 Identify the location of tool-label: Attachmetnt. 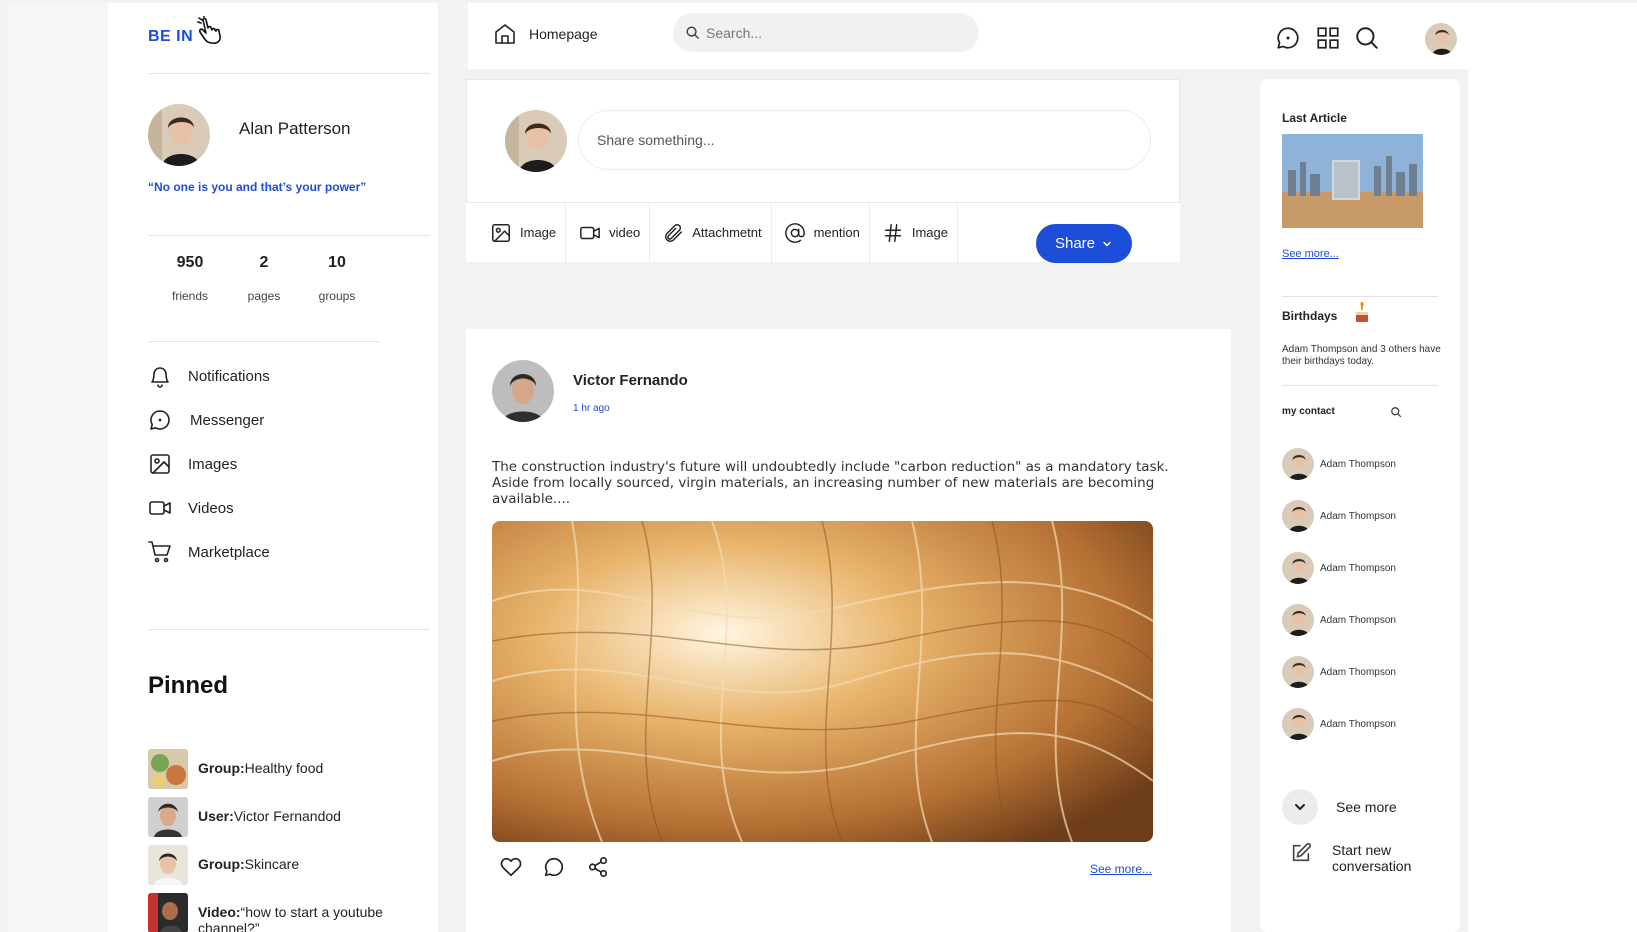
(727, 232).